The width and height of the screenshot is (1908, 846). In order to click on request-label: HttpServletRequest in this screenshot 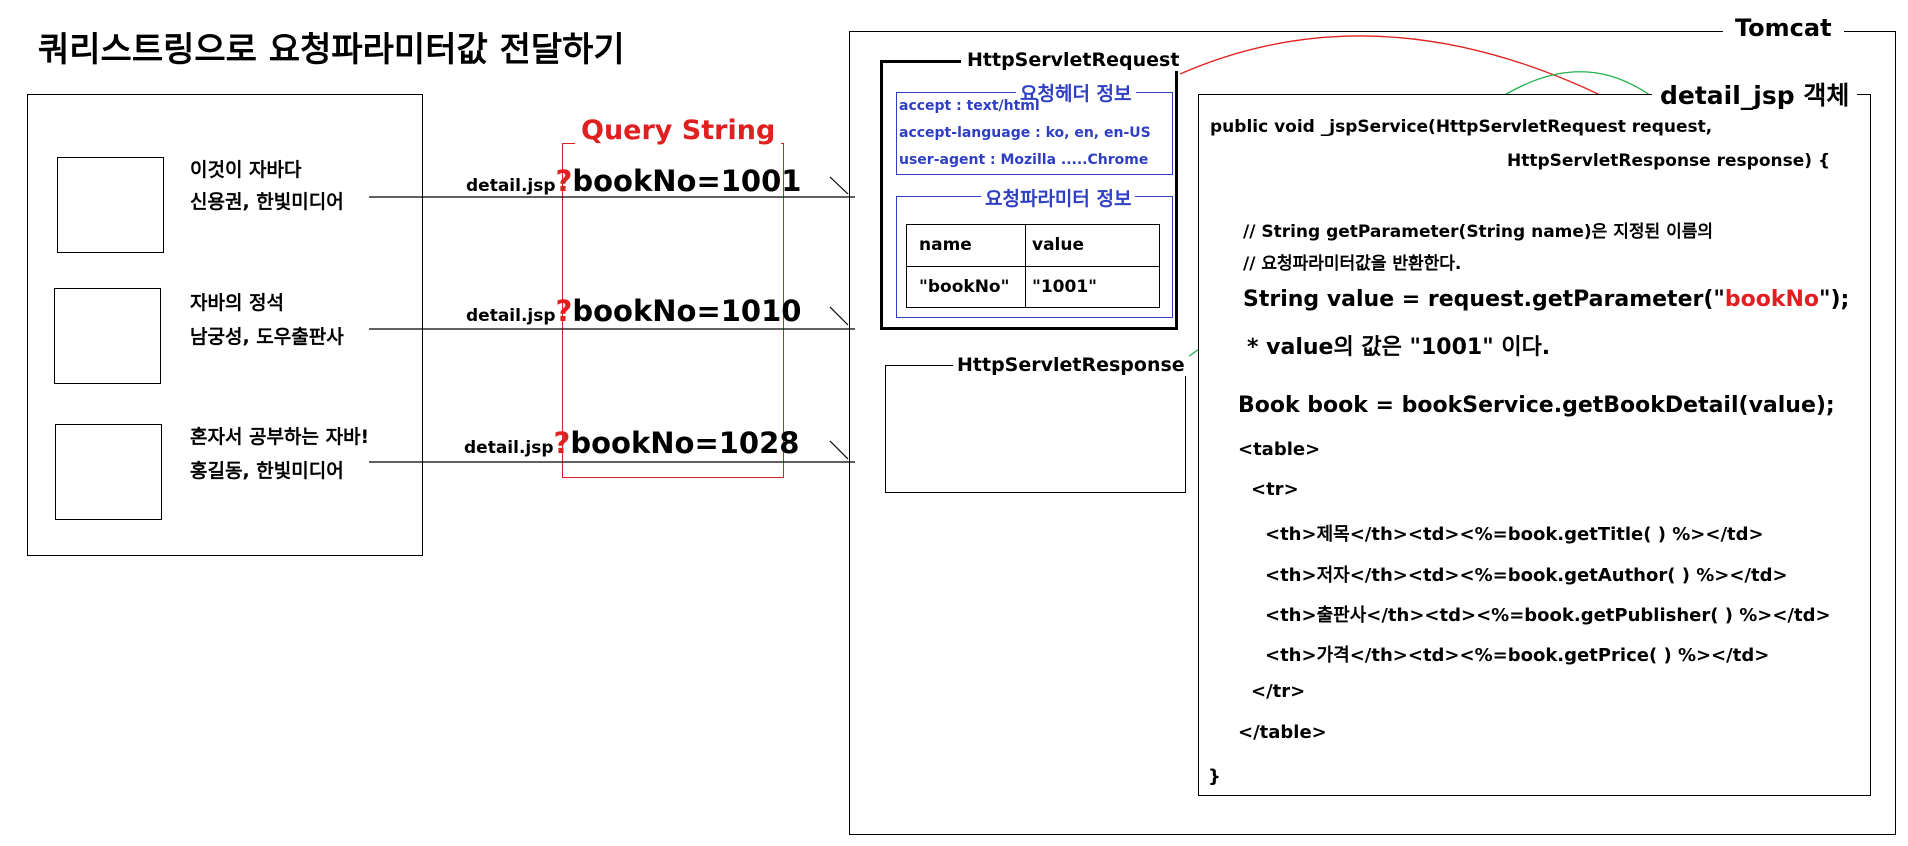, I will do `click(1073, 60)`.